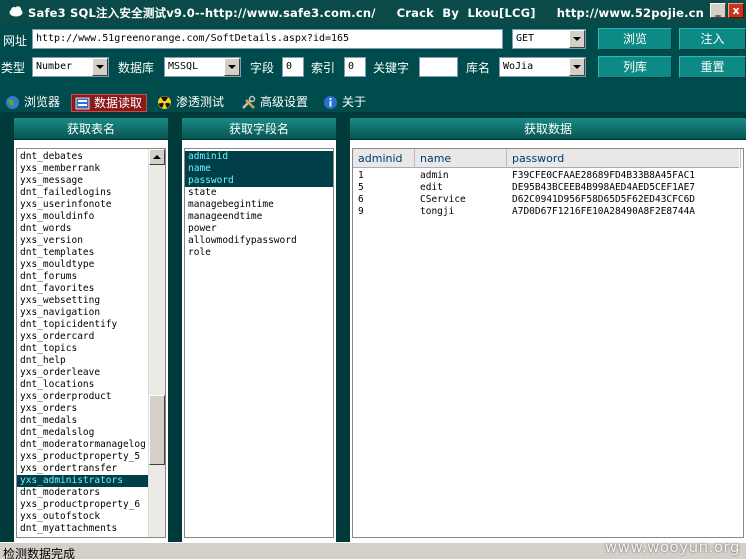 The width and height of the screenshot is (746, 559). What do you see at coordinates (83, 517) in the screenshot?
I see `list-item: yxs_outofstock` at bounding box center [83, 517].